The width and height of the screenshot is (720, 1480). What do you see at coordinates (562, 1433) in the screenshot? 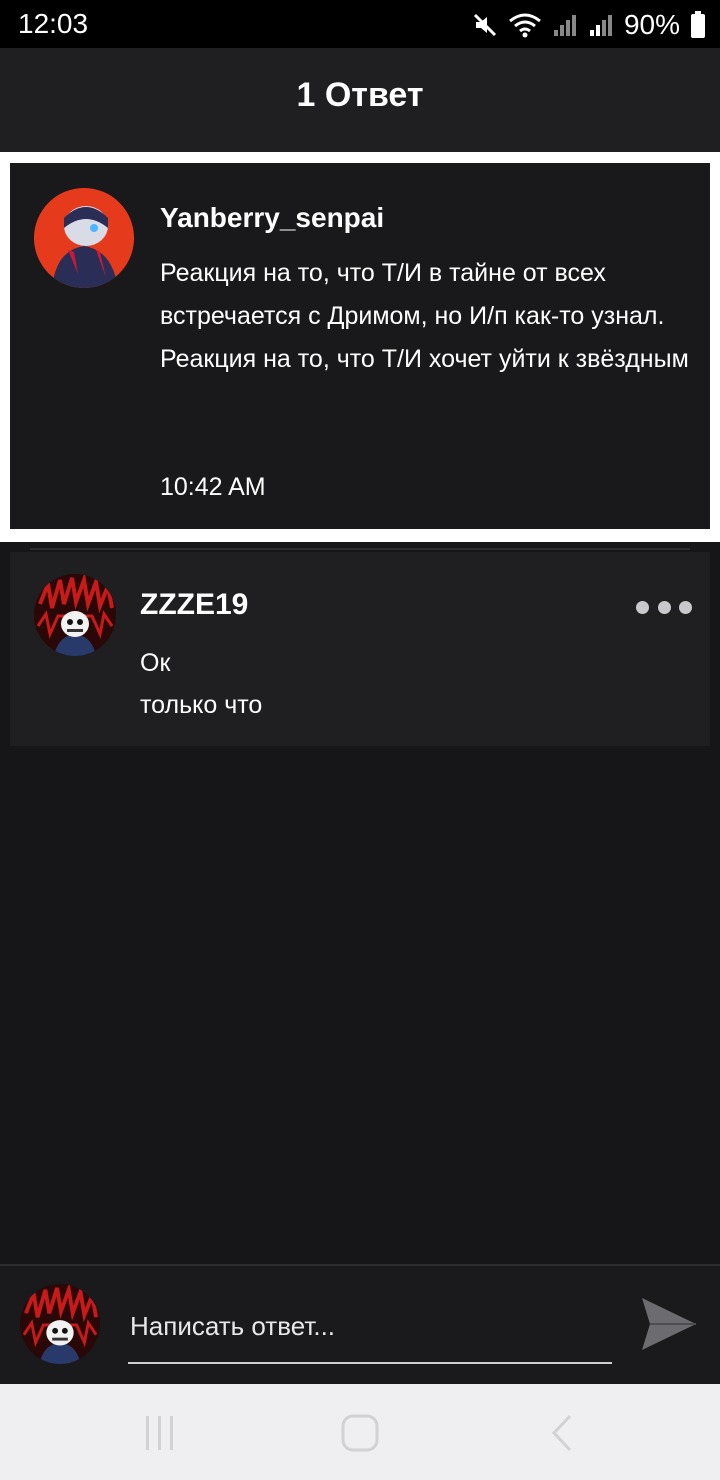
I see `back-icon` at bounding box center [562, 1433].